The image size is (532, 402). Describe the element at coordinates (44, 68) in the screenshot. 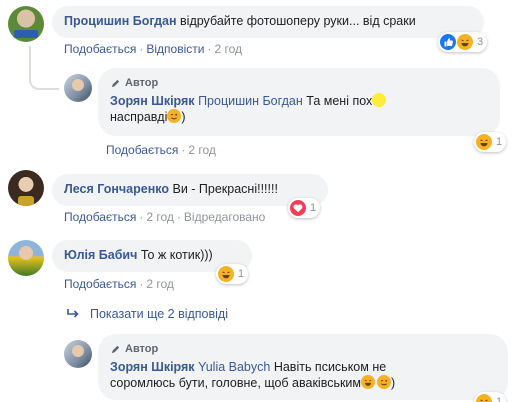

I see `thread-line` at that location.